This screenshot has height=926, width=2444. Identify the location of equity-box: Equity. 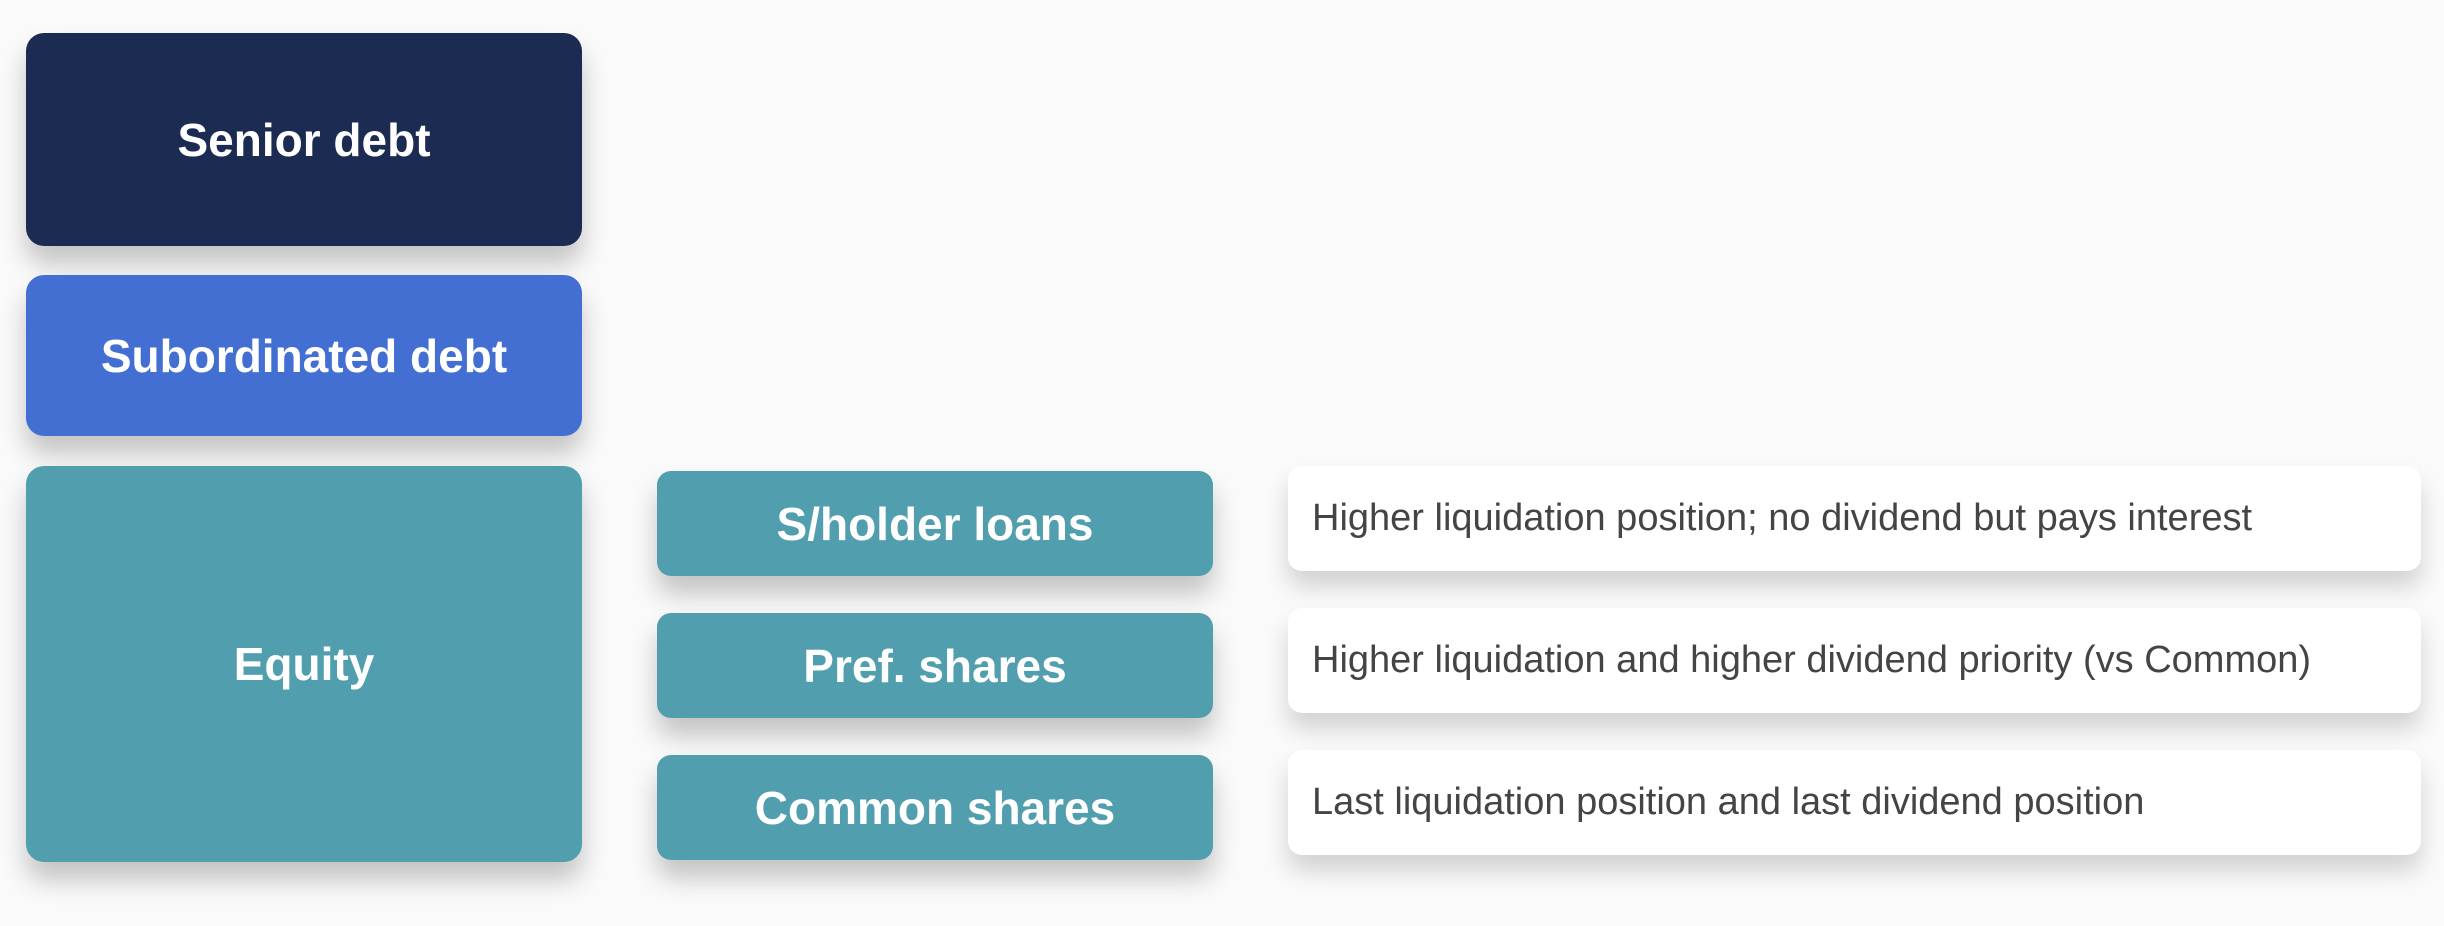
(304, 664).